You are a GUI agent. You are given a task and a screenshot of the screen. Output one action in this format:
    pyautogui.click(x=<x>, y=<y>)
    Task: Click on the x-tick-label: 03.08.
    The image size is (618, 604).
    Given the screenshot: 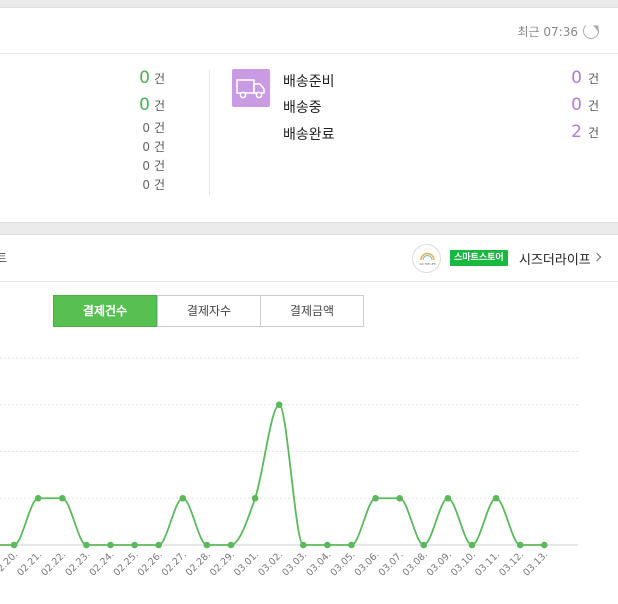 What is the action you would take?
    pyautogui.click(x=415, y=563)
    